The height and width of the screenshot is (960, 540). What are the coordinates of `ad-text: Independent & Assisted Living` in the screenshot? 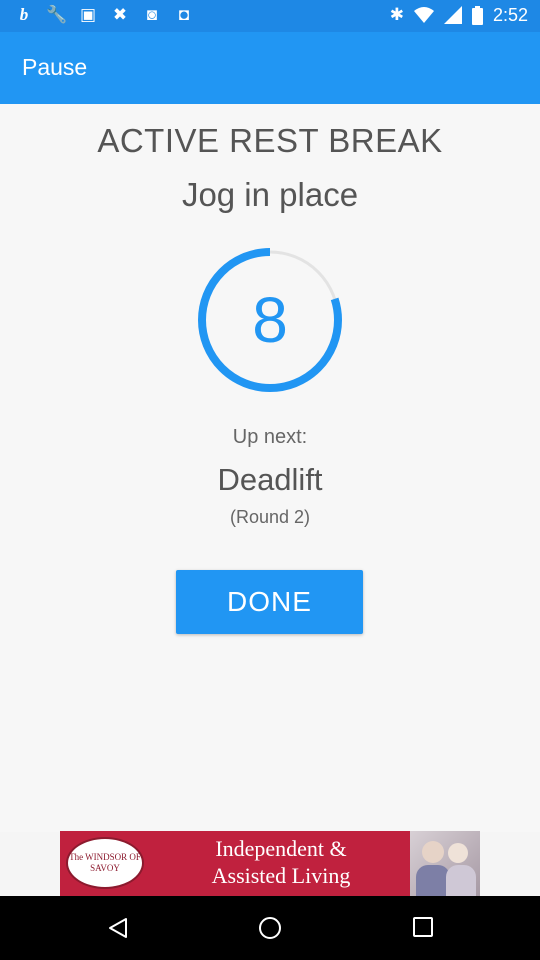 It's located at (281, 862).